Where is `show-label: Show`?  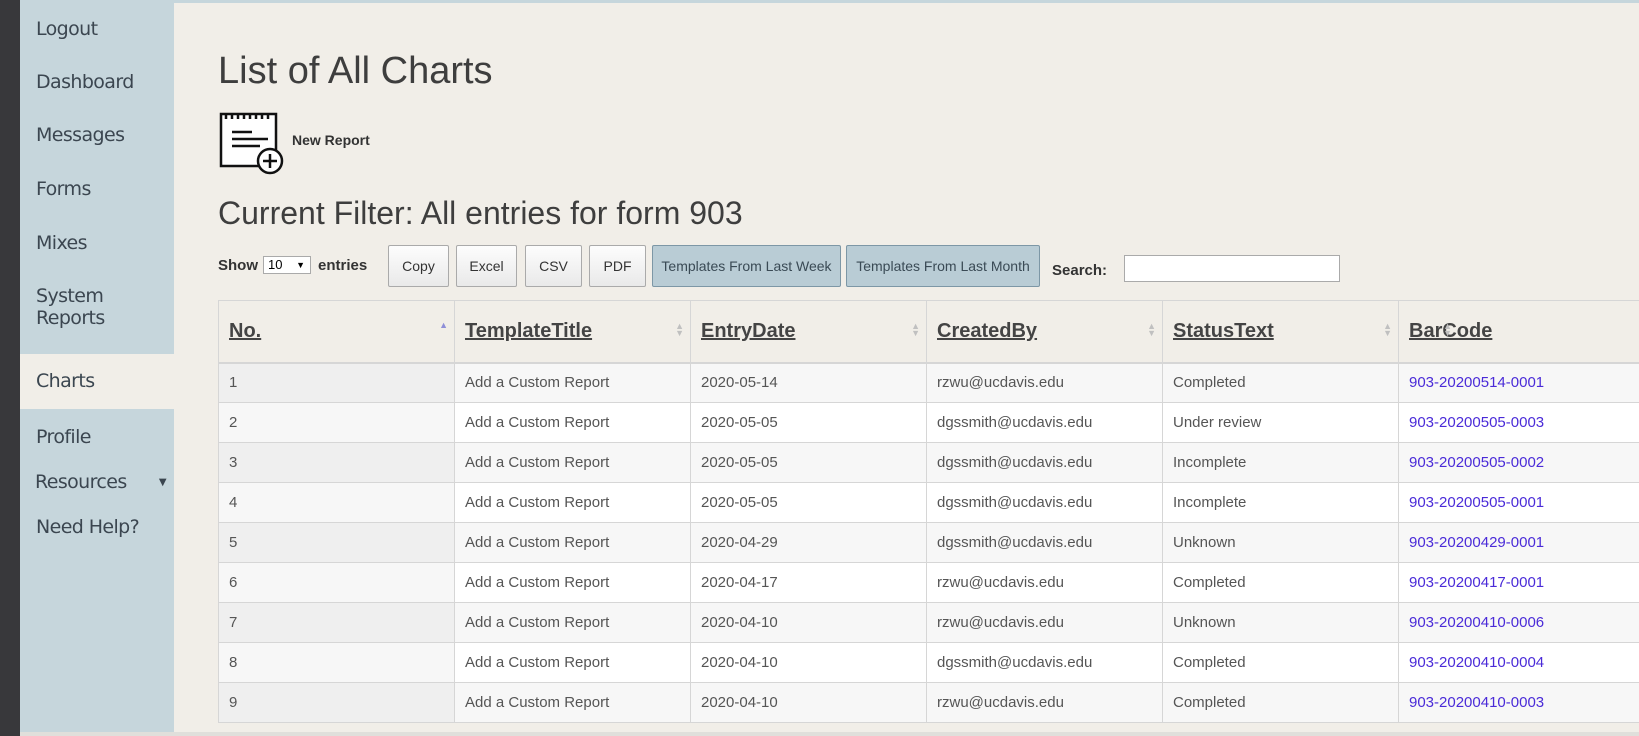 show-label: Show is located at coordinates (238, 265).